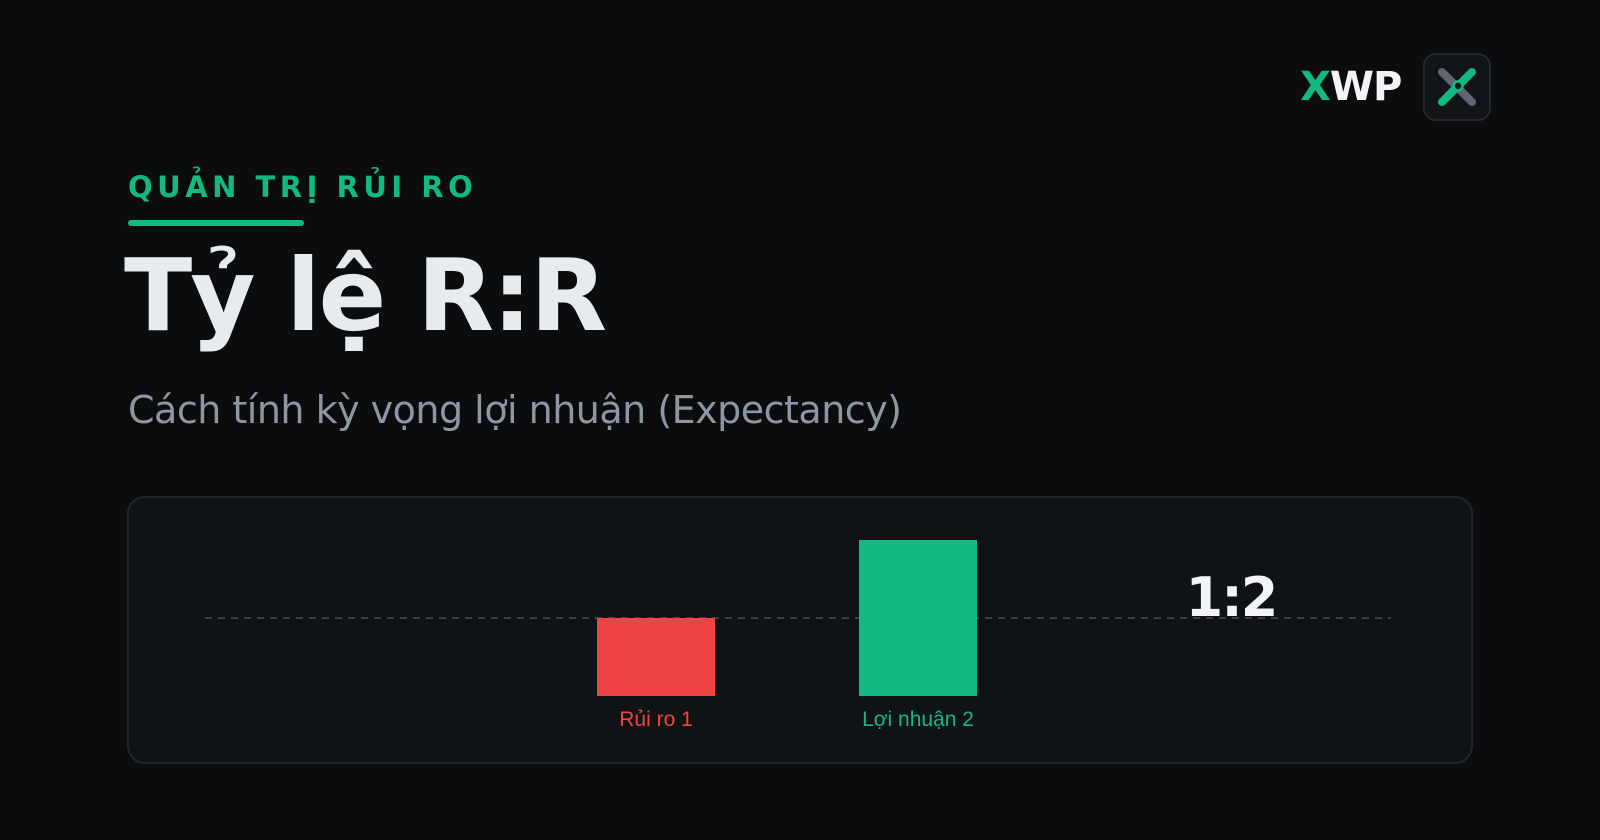 The height and width of the screenshot is (840, 1600). What do you see at coordinates (1365, 87) in the screenshot?
I see `brand-wordmark-wp: WP` at bounding box center [1365, 87].